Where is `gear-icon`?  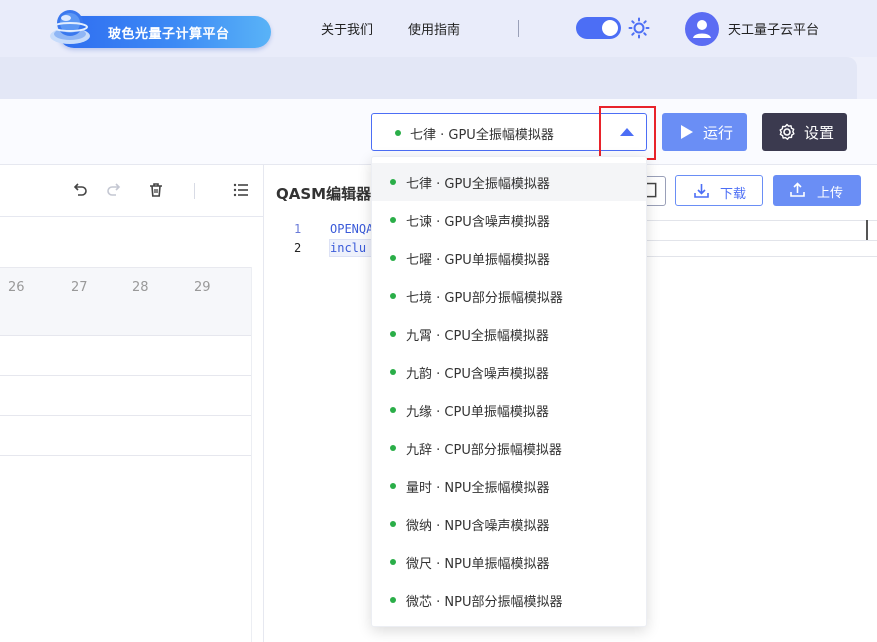 gear-icon is located at coordinates (787, 131).